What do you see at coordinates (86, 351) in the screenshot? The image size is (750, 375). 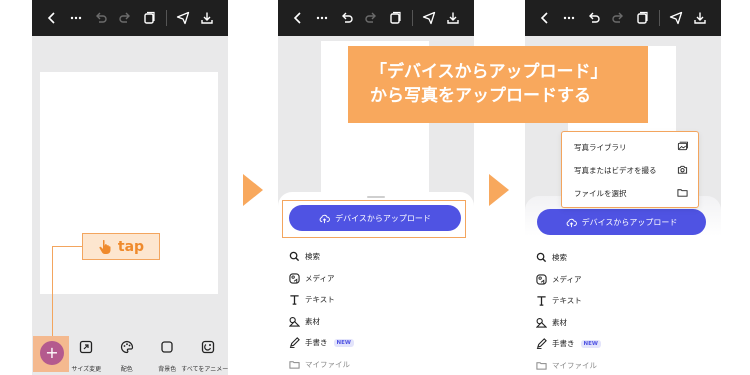 I see `resize-tool: サイズ変更` at bounding box center [86, 351].